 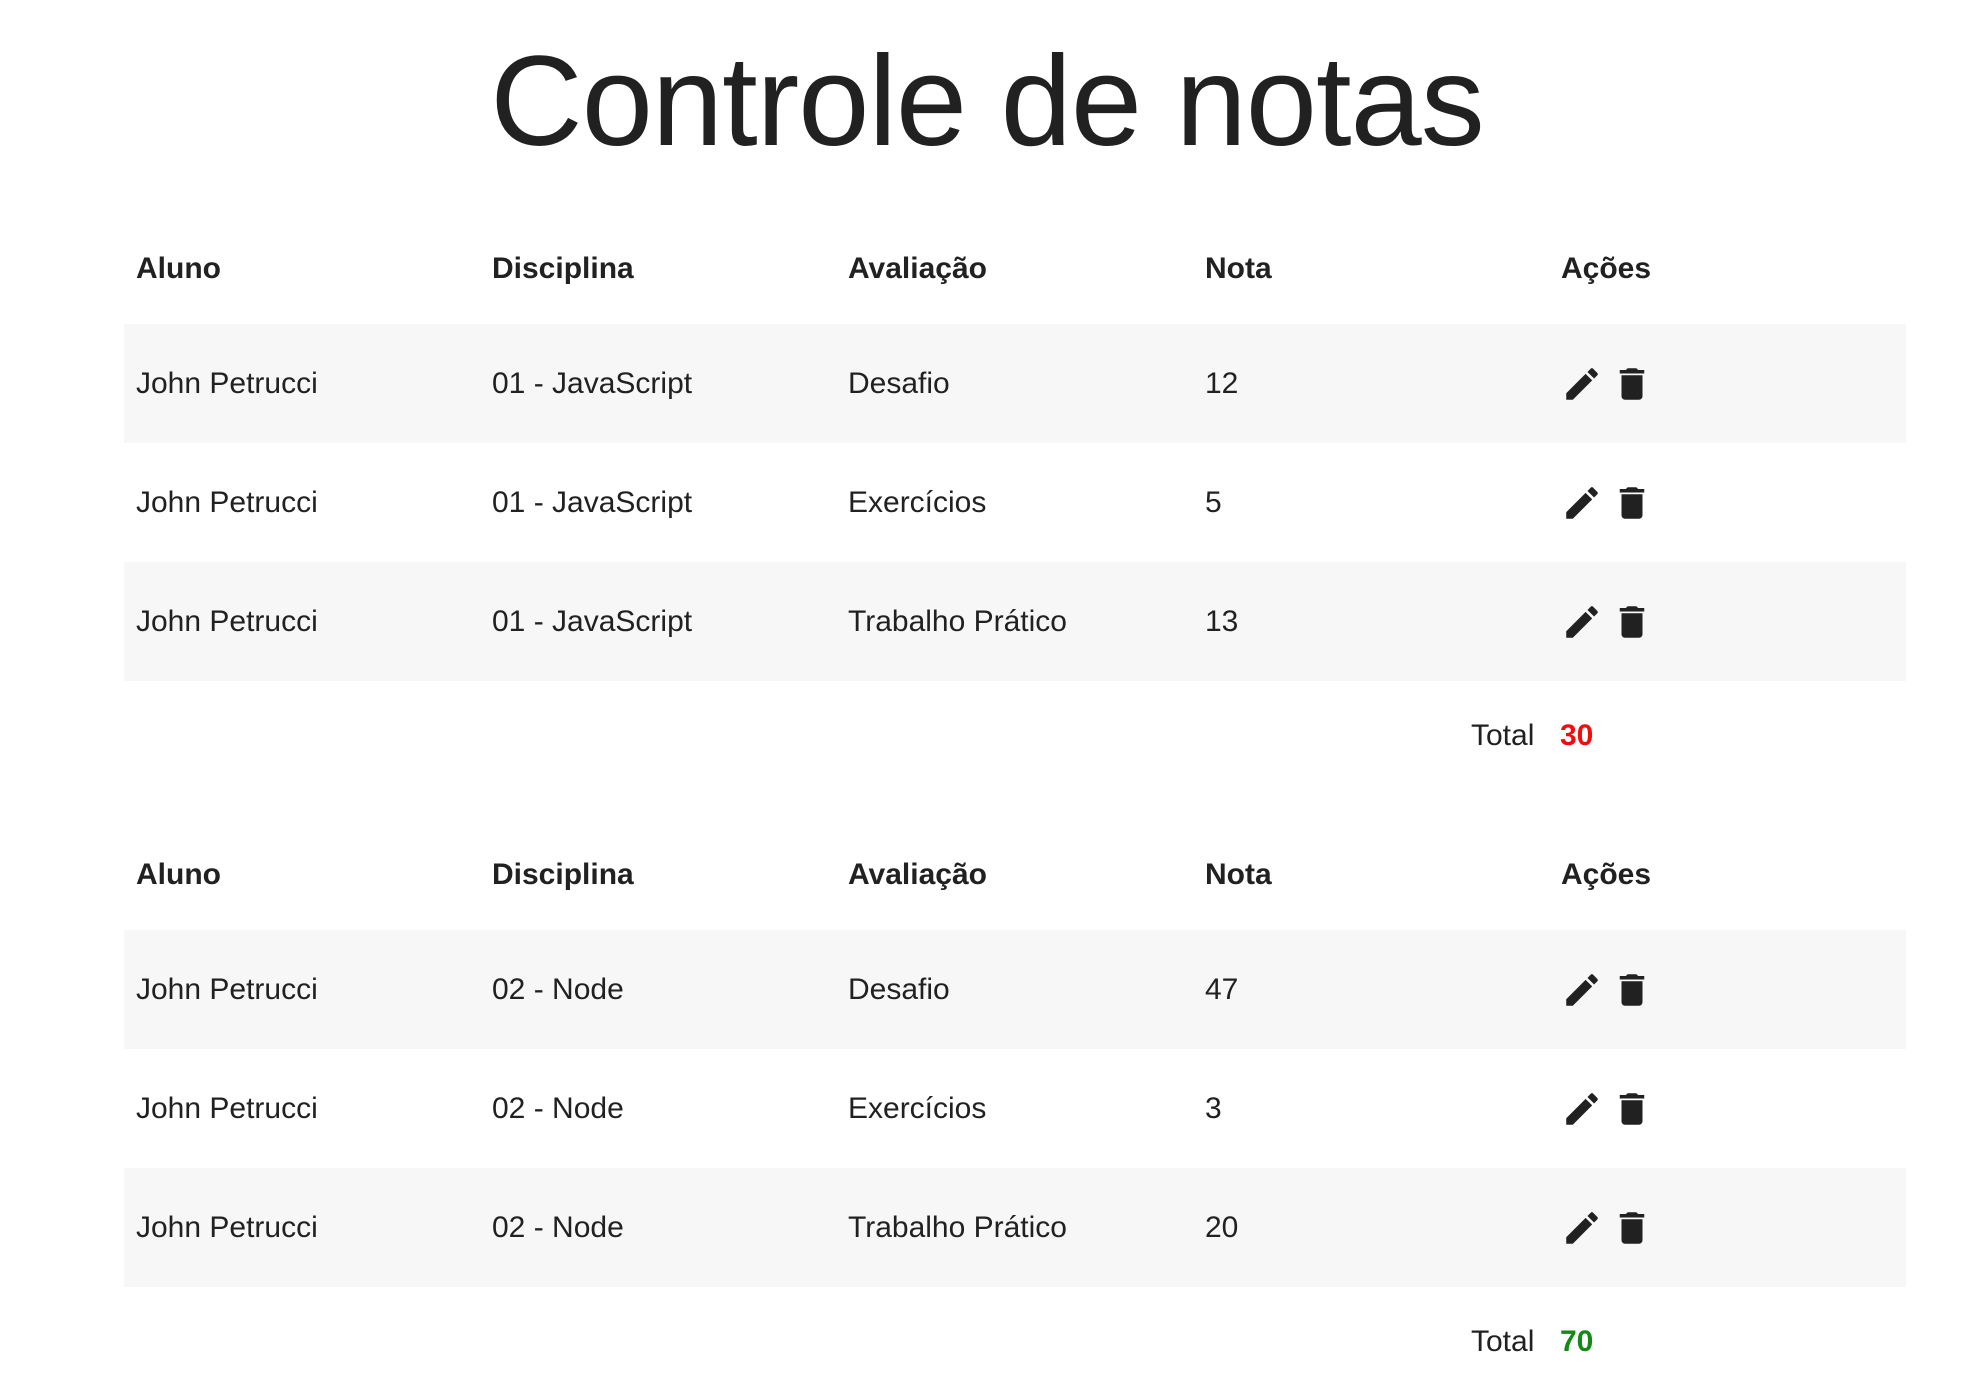 I want to click on cell-nota: 47, so click(x=1222, y=989).